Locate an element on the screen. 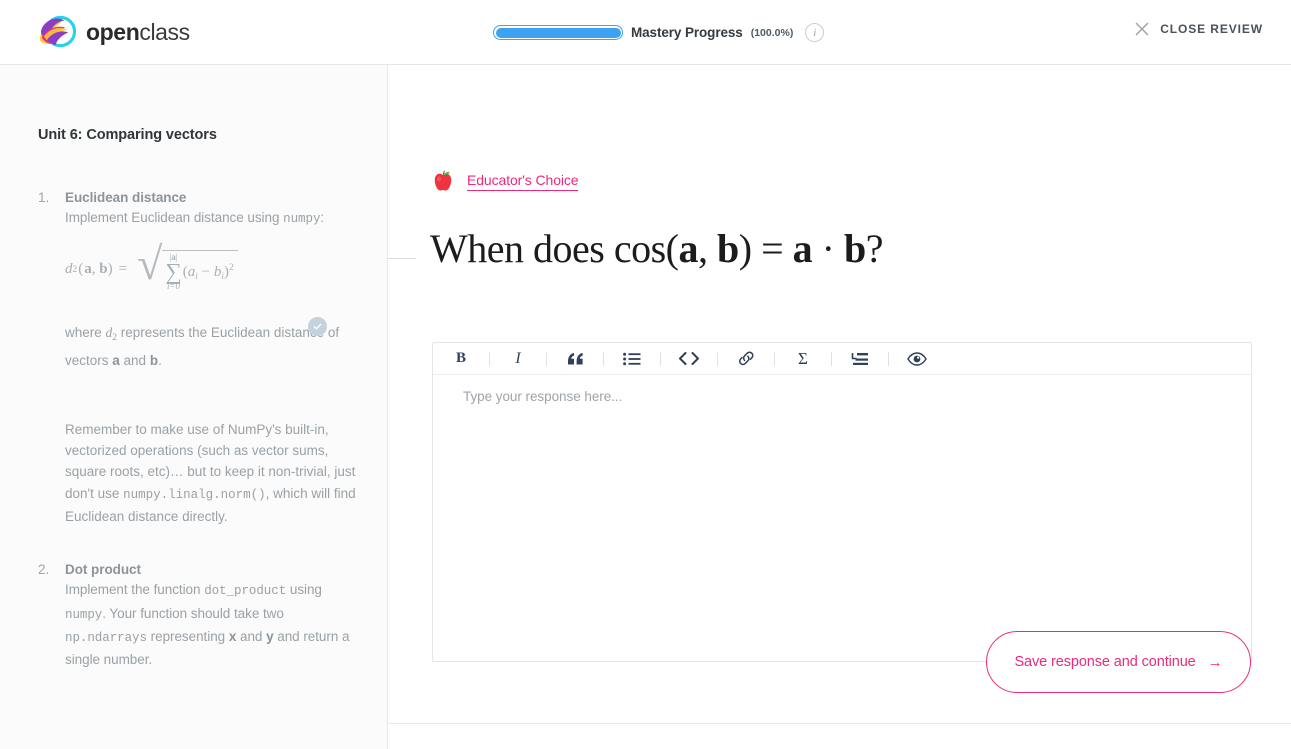 This screenshot has height=749, width=1291. mastery-progress-fill is located at coordinates (558, 32).